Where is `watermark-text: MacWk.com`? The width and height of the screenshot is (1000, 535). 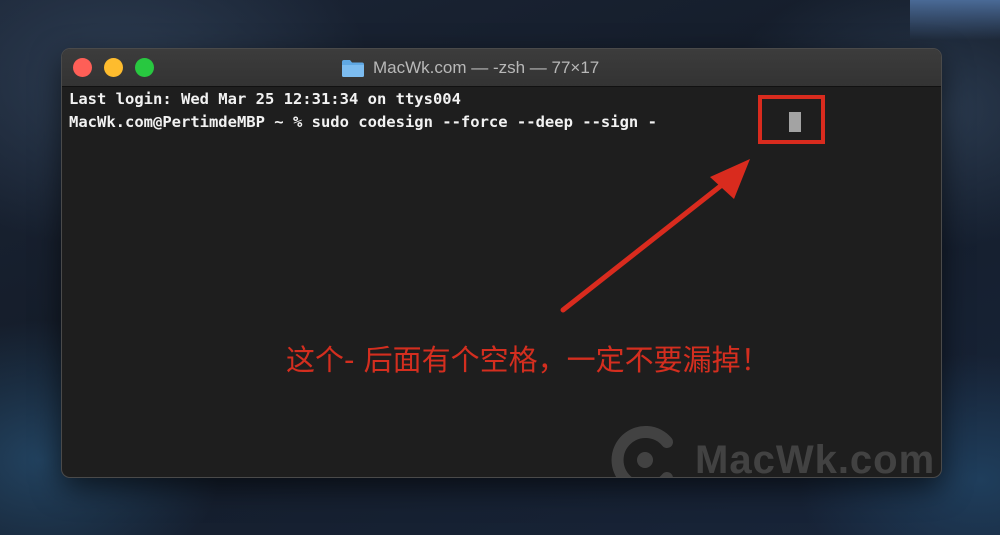 watermark-text: MacWk.com is located at coordinates (815, 457).